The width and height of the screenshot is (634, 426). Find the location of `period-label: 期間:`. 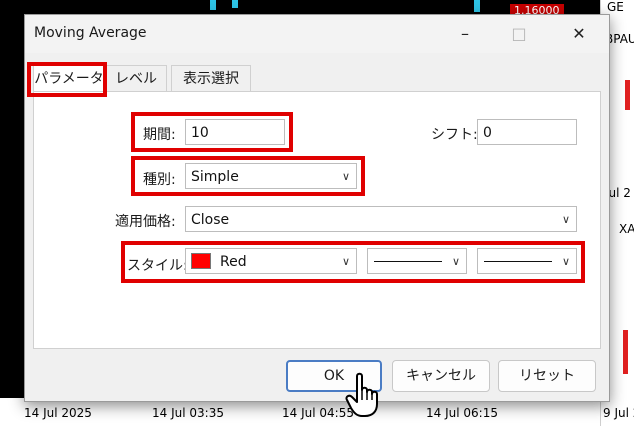

period-label: 期間: is located at coordinates (159, 135).